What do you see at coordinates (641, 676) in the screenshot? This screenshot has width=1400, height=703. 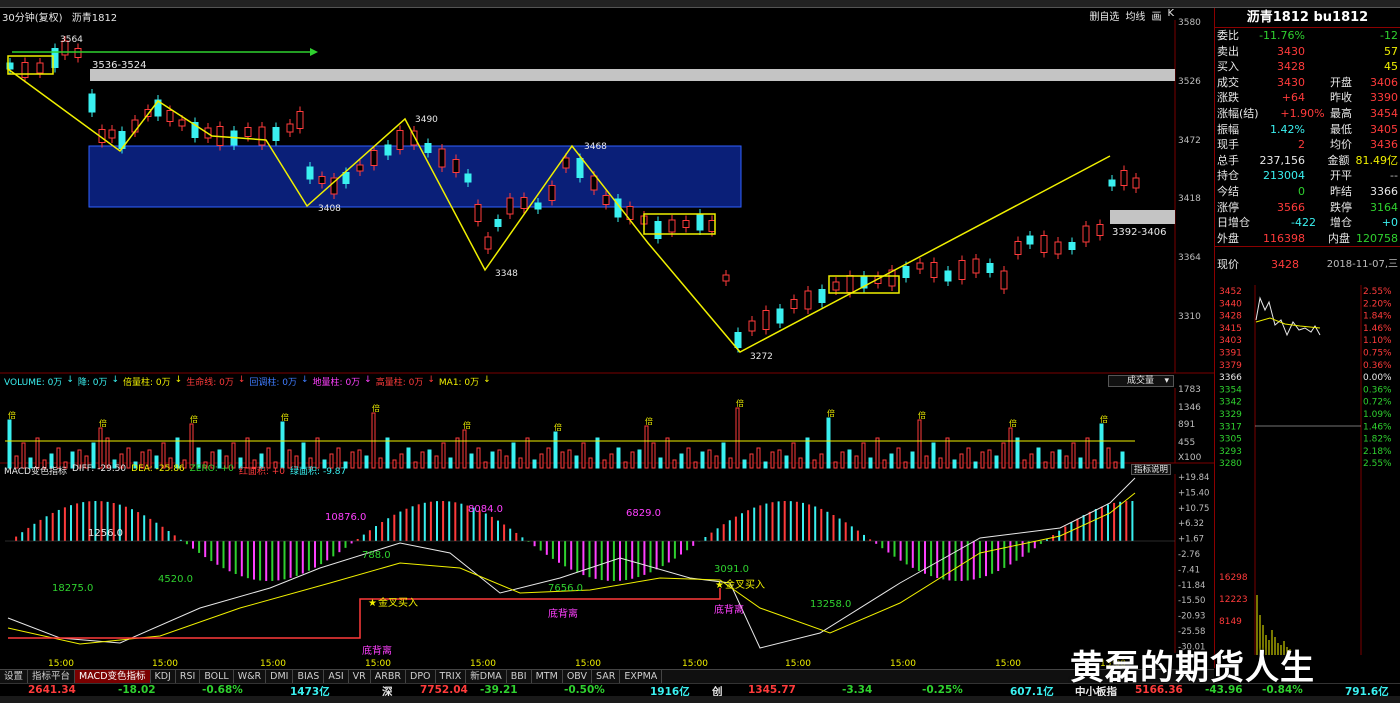 I see `indicator-tab: EXPMA` at bounding box center [641, 676].